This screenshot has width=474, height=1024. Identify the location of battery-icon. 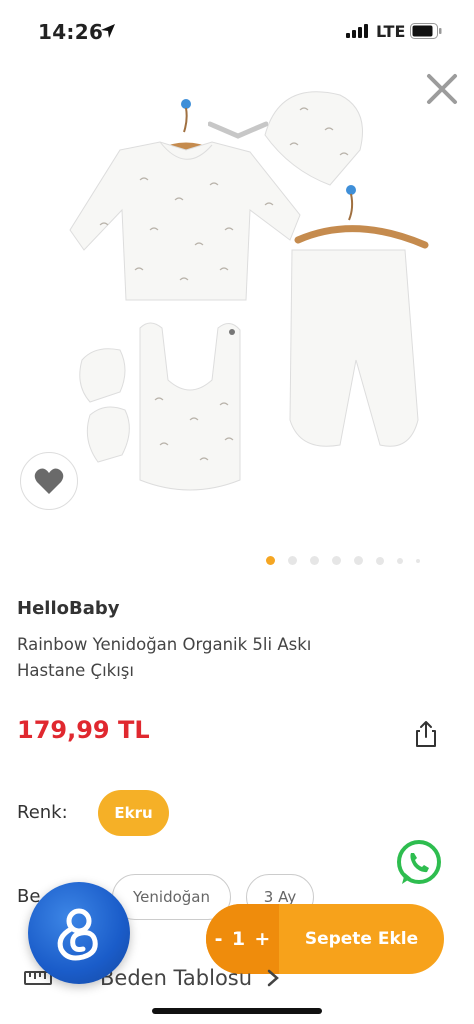
(426, 31).